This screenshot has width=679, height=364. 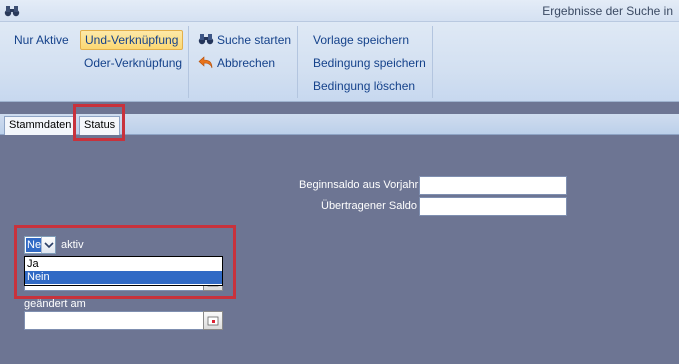 What do you see at coordinates (369, 206) in the screenshot?
I see `uebertragener-saldo-label: Übertragener Saldo` at bounding box center [369, 206].